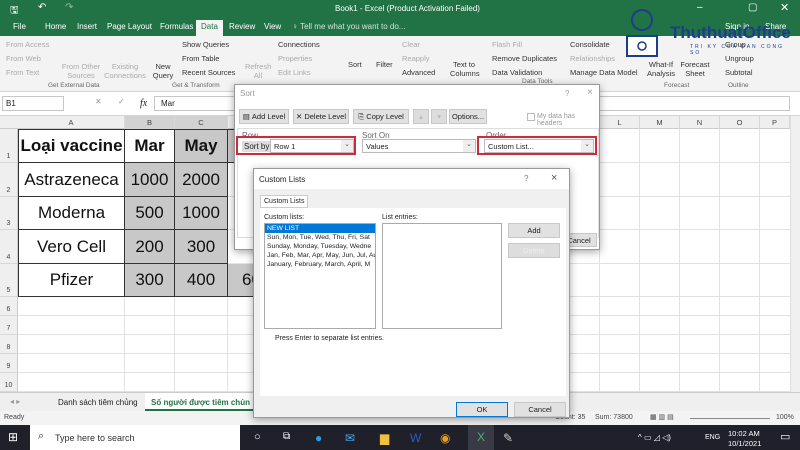 The height and width of the screenshot is (450, 800). I want to click on row-header-5: 5, so click(9, 280).